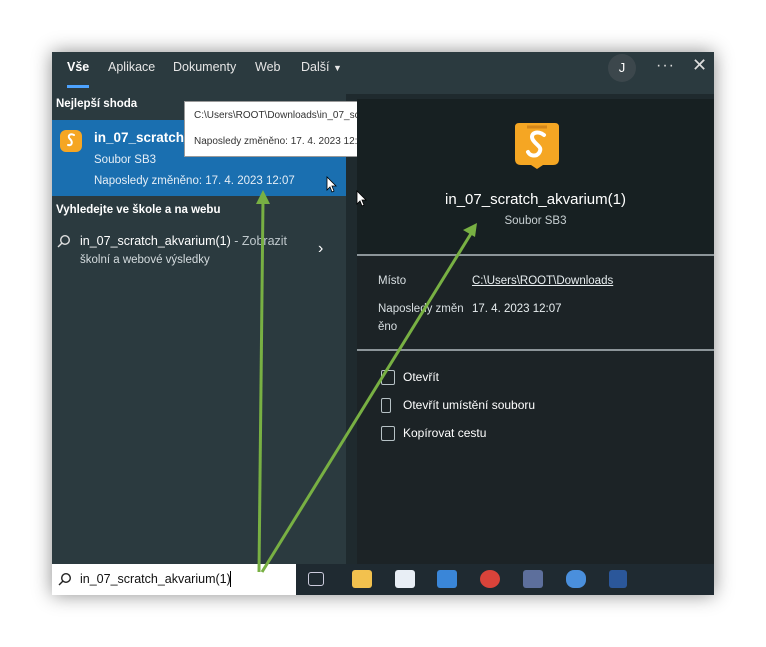 This screenshot has height=647, width=766. I want to click on arrow-head, so click(263, 197).